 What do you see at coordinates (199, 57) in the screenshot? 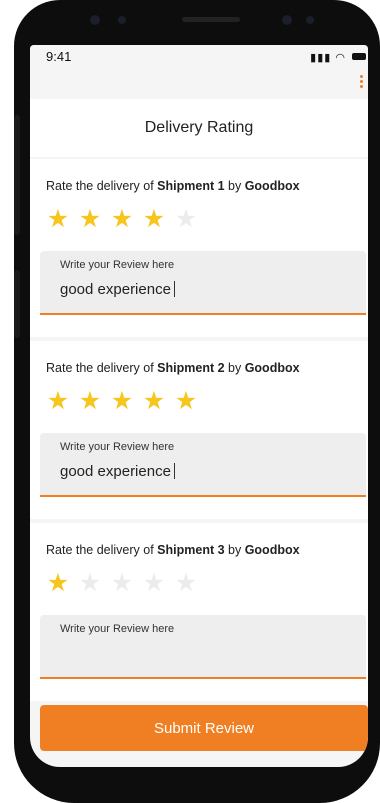
I see `status-bar: 9:41 ▮▮▮ ◠` at bounding box center [199, 57].